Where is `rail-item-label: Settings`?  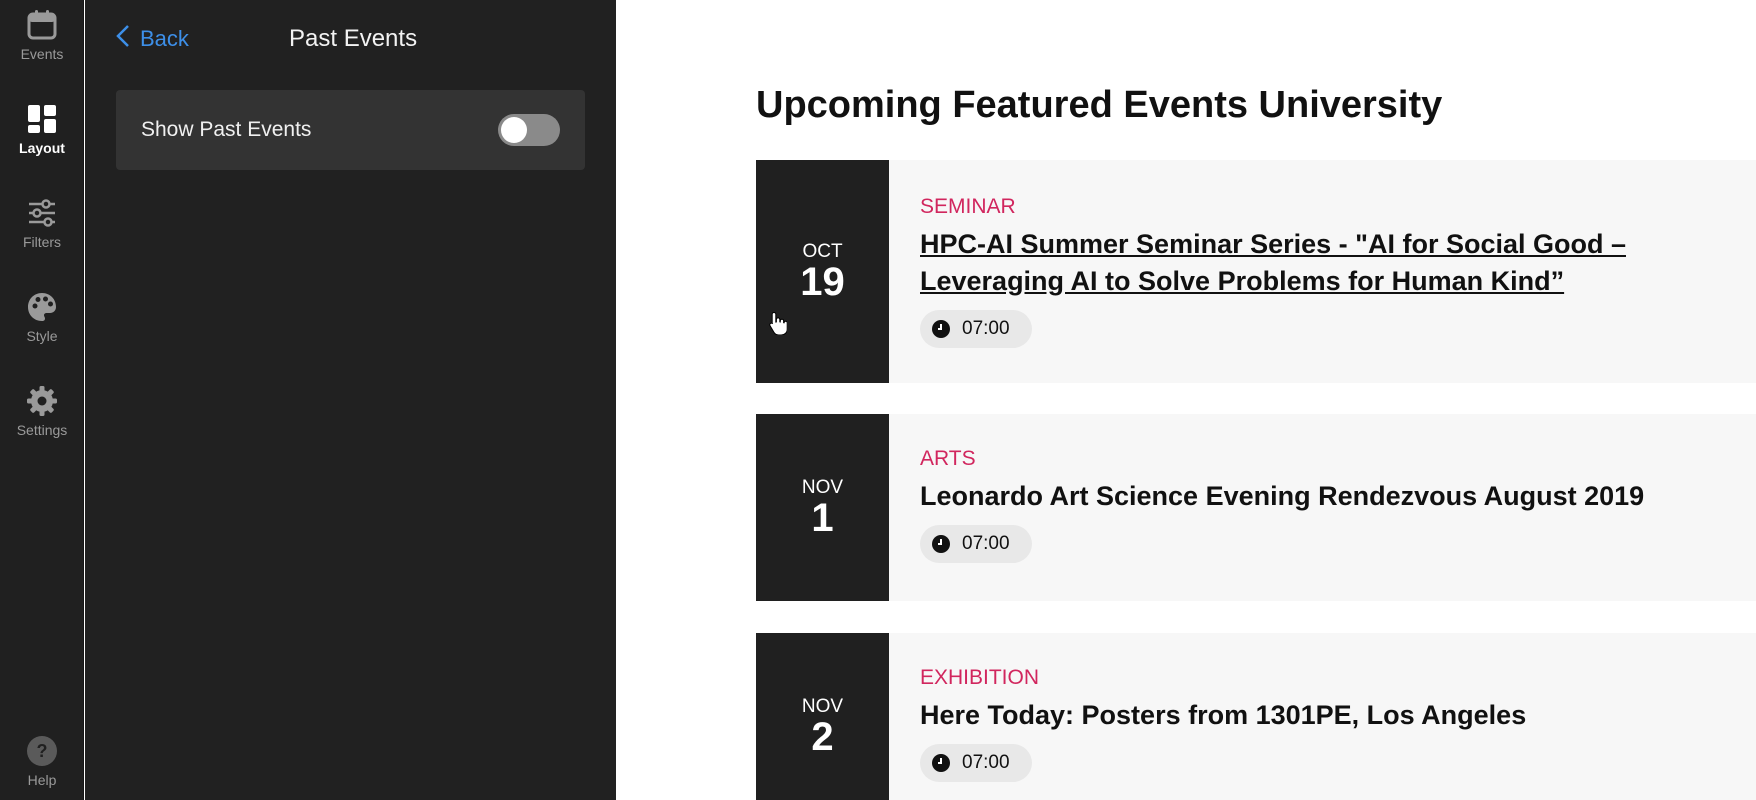 rail-item-label: Settings is located at coordinates (42, 430).